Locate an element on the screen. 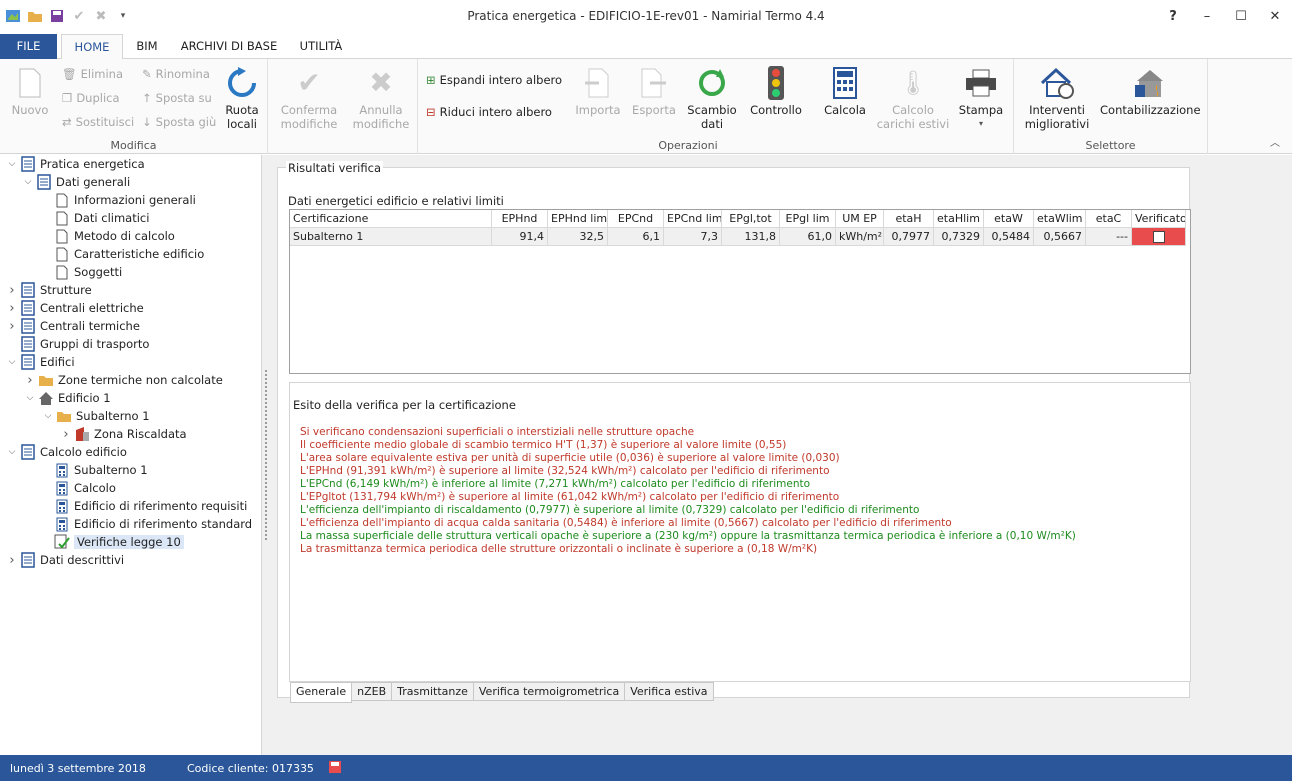 The height and width of the screenshot is (781, 1292). tree-node: ⌵ Pratica energetica is located at coordinates (75, 164).